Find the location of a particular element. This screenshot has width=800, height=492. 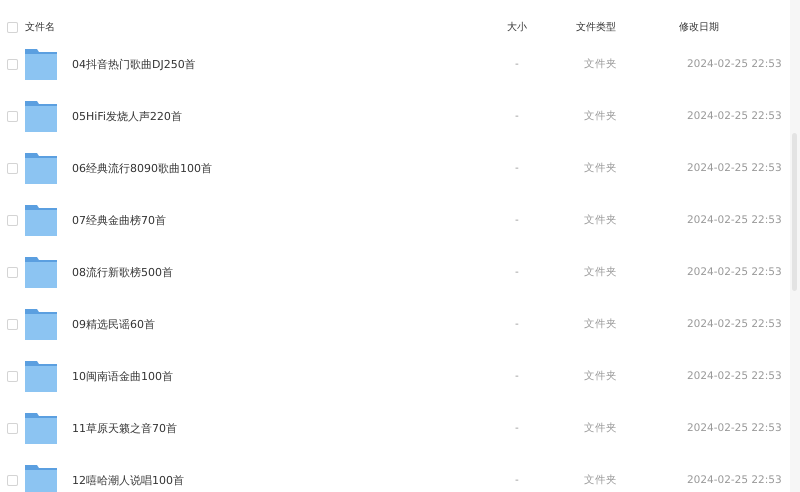

file-name: 04抖音热门歌曲DJ250首 is located at coordinates (293, 64).